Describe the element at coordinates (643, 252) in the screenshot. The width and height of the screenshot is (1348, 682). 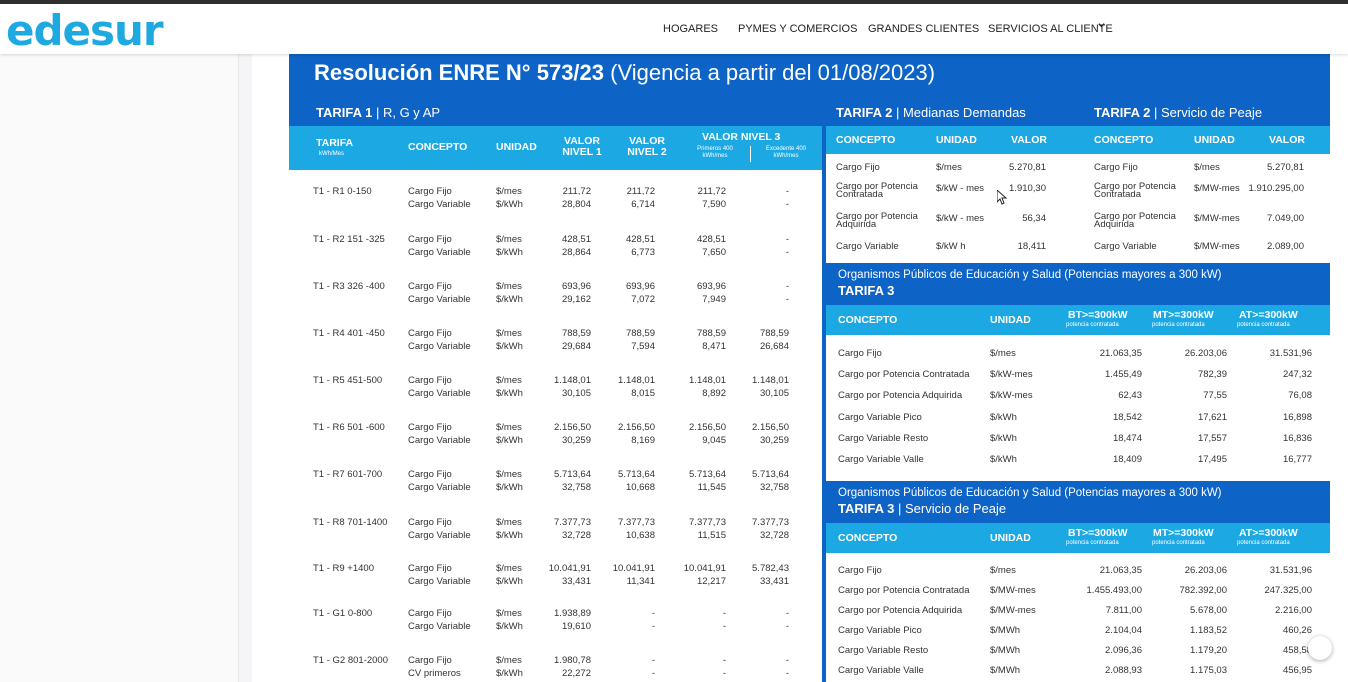
I see `row-n2-variable: 6,773` at that location.